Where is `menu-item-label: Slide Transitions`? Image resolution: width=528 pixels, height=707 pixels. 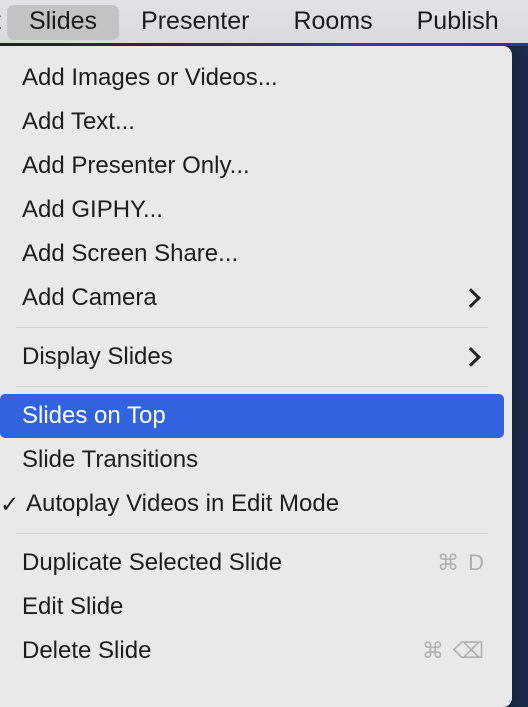 menu-item-label: Slide Transitions is located at coordinates (110, 459).